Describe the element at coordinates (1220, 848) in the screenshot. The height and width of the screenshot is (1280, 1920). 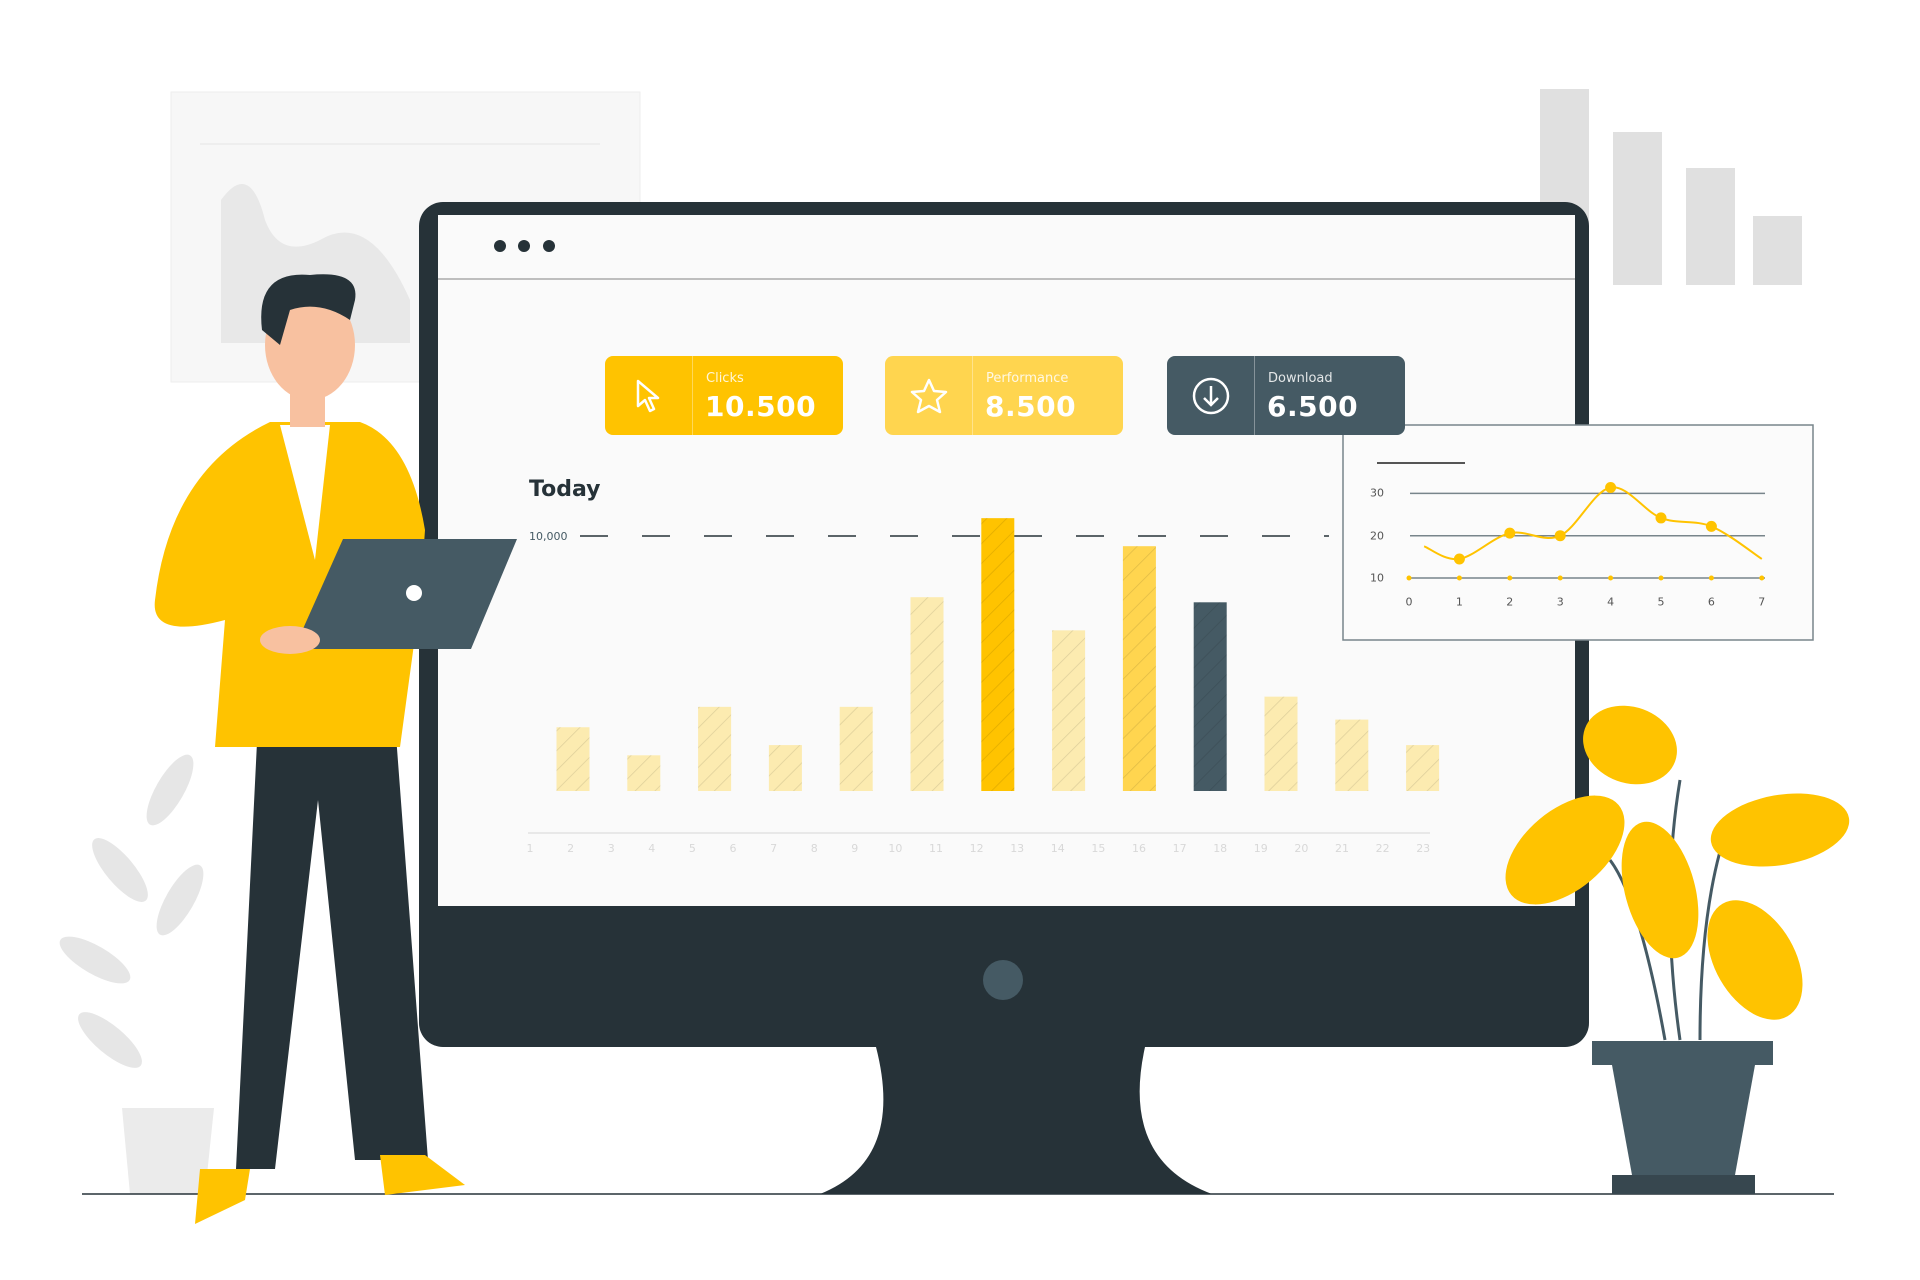
I see `x-tick-label: 18` at that location.